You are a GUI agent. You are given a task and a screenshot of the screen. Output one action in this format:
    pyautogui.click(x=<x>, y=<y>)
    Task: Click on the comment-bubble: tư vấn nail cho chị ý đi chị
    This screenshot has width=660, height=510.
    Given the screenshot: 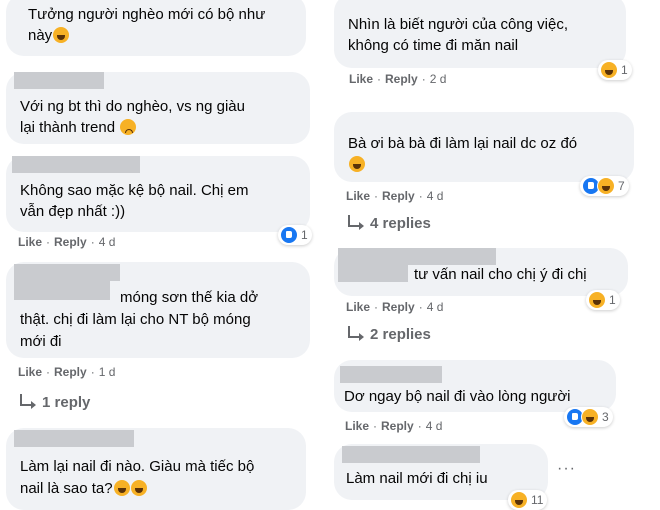 What is the action you would take?
    pyautogui.click(x=481, y=272)
    